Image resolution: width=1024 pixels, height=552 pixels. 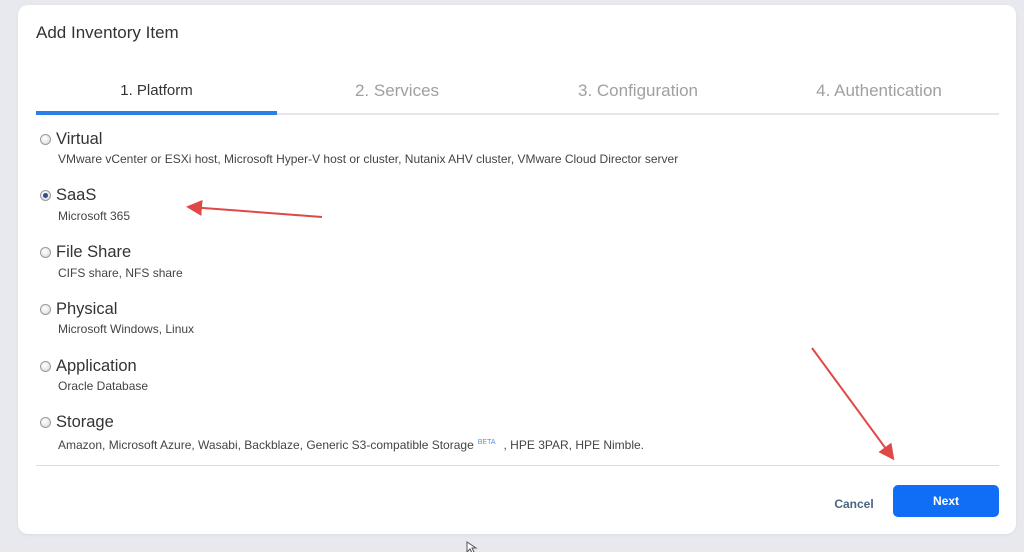 I want to click on dialog-title: Add Inventory Item, so click(x=107, y=32).